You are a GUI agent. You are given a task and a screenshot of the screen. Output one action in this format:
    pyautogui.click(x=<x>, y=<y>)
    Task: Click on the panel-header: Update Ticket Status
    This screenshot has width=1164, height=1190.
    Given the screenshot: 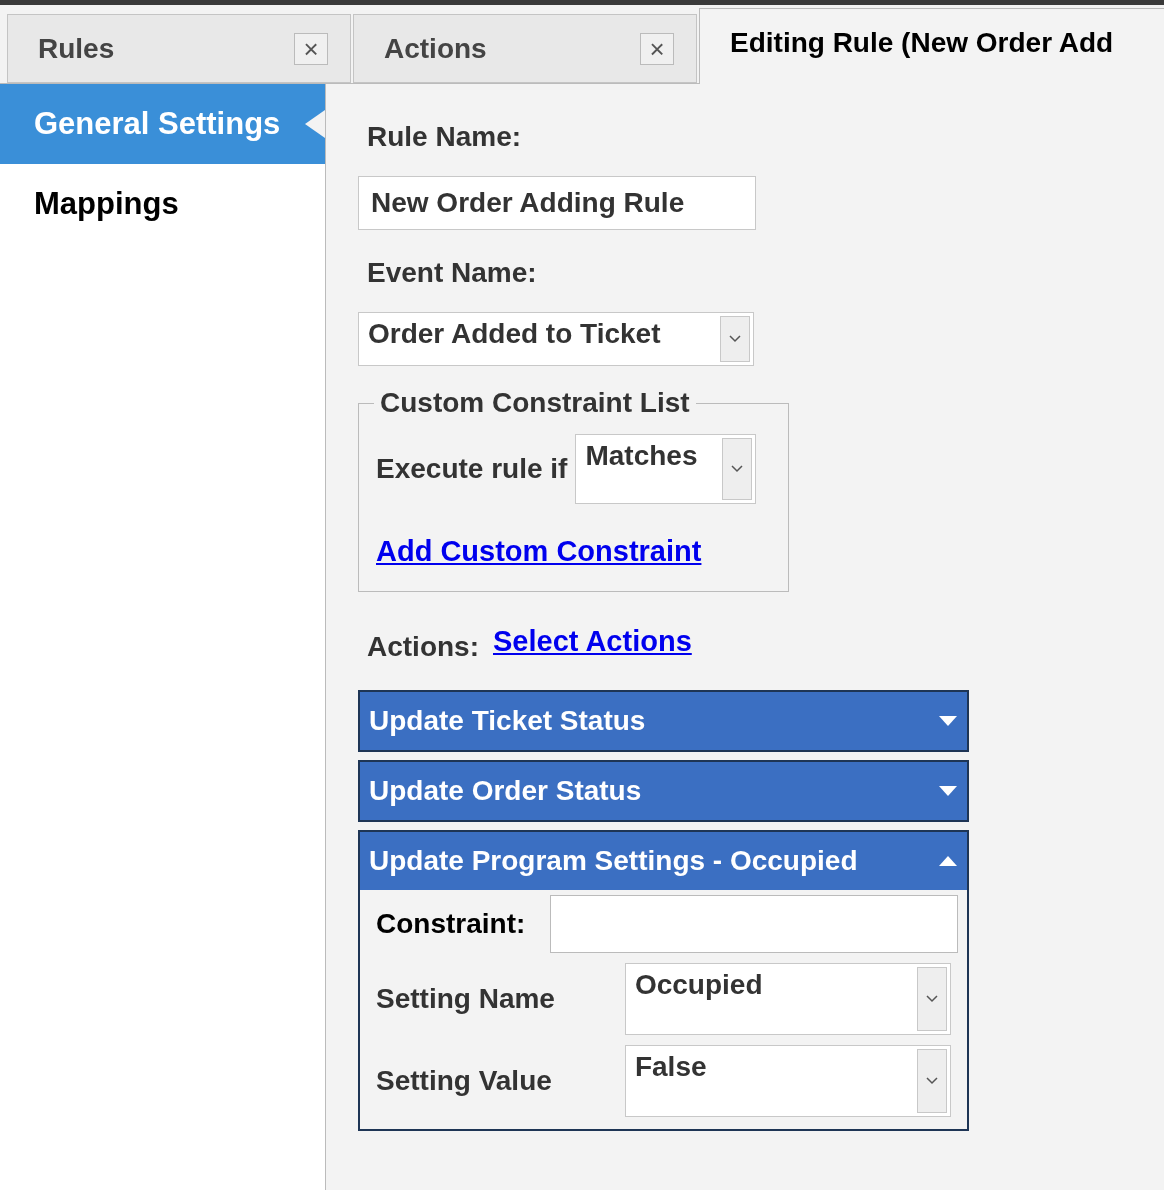 What is the action you would take?
    pyautogui.click(x=663, y=720)
    